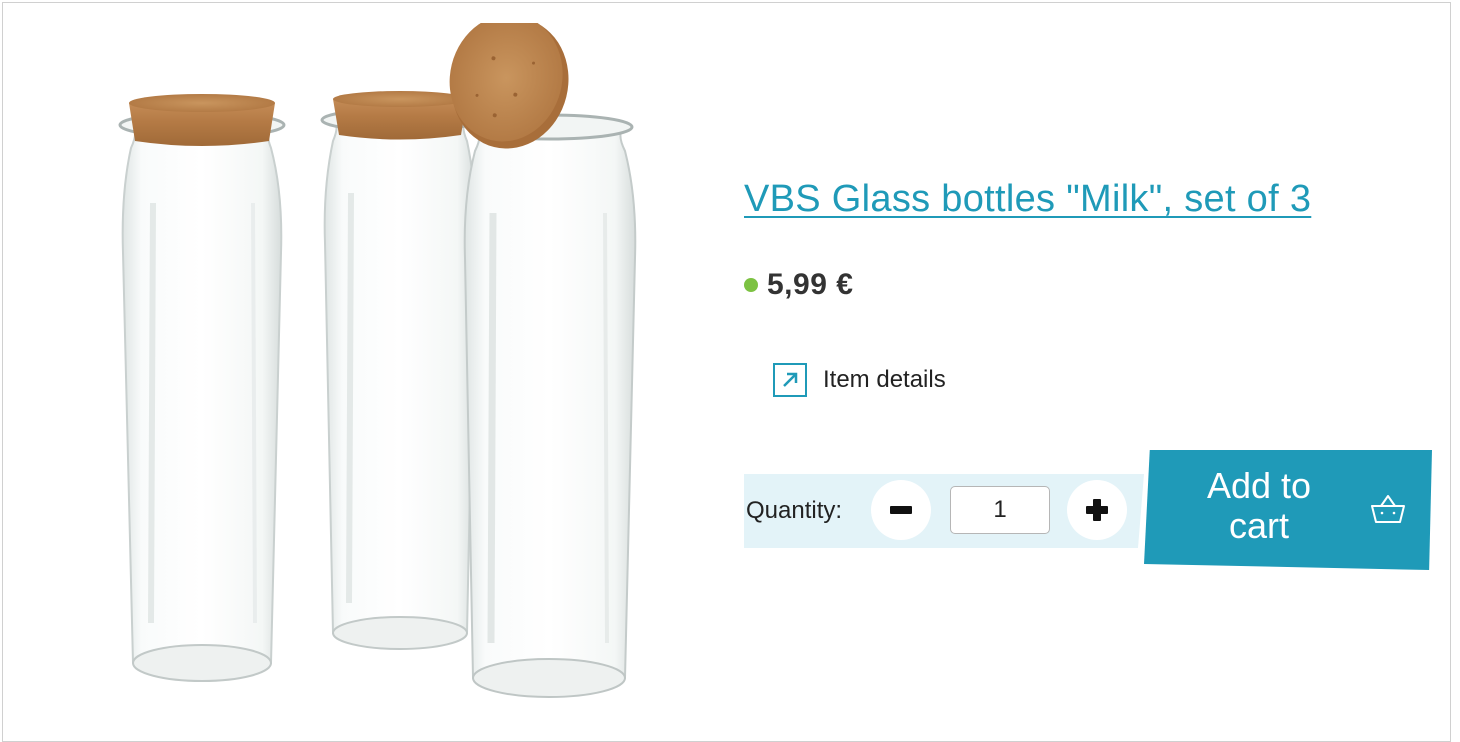 Image resolution: width=1460 pixels, height=742 pixels. I want to click on add-to-cart-label-line1: Add to, so click(1259, 485).